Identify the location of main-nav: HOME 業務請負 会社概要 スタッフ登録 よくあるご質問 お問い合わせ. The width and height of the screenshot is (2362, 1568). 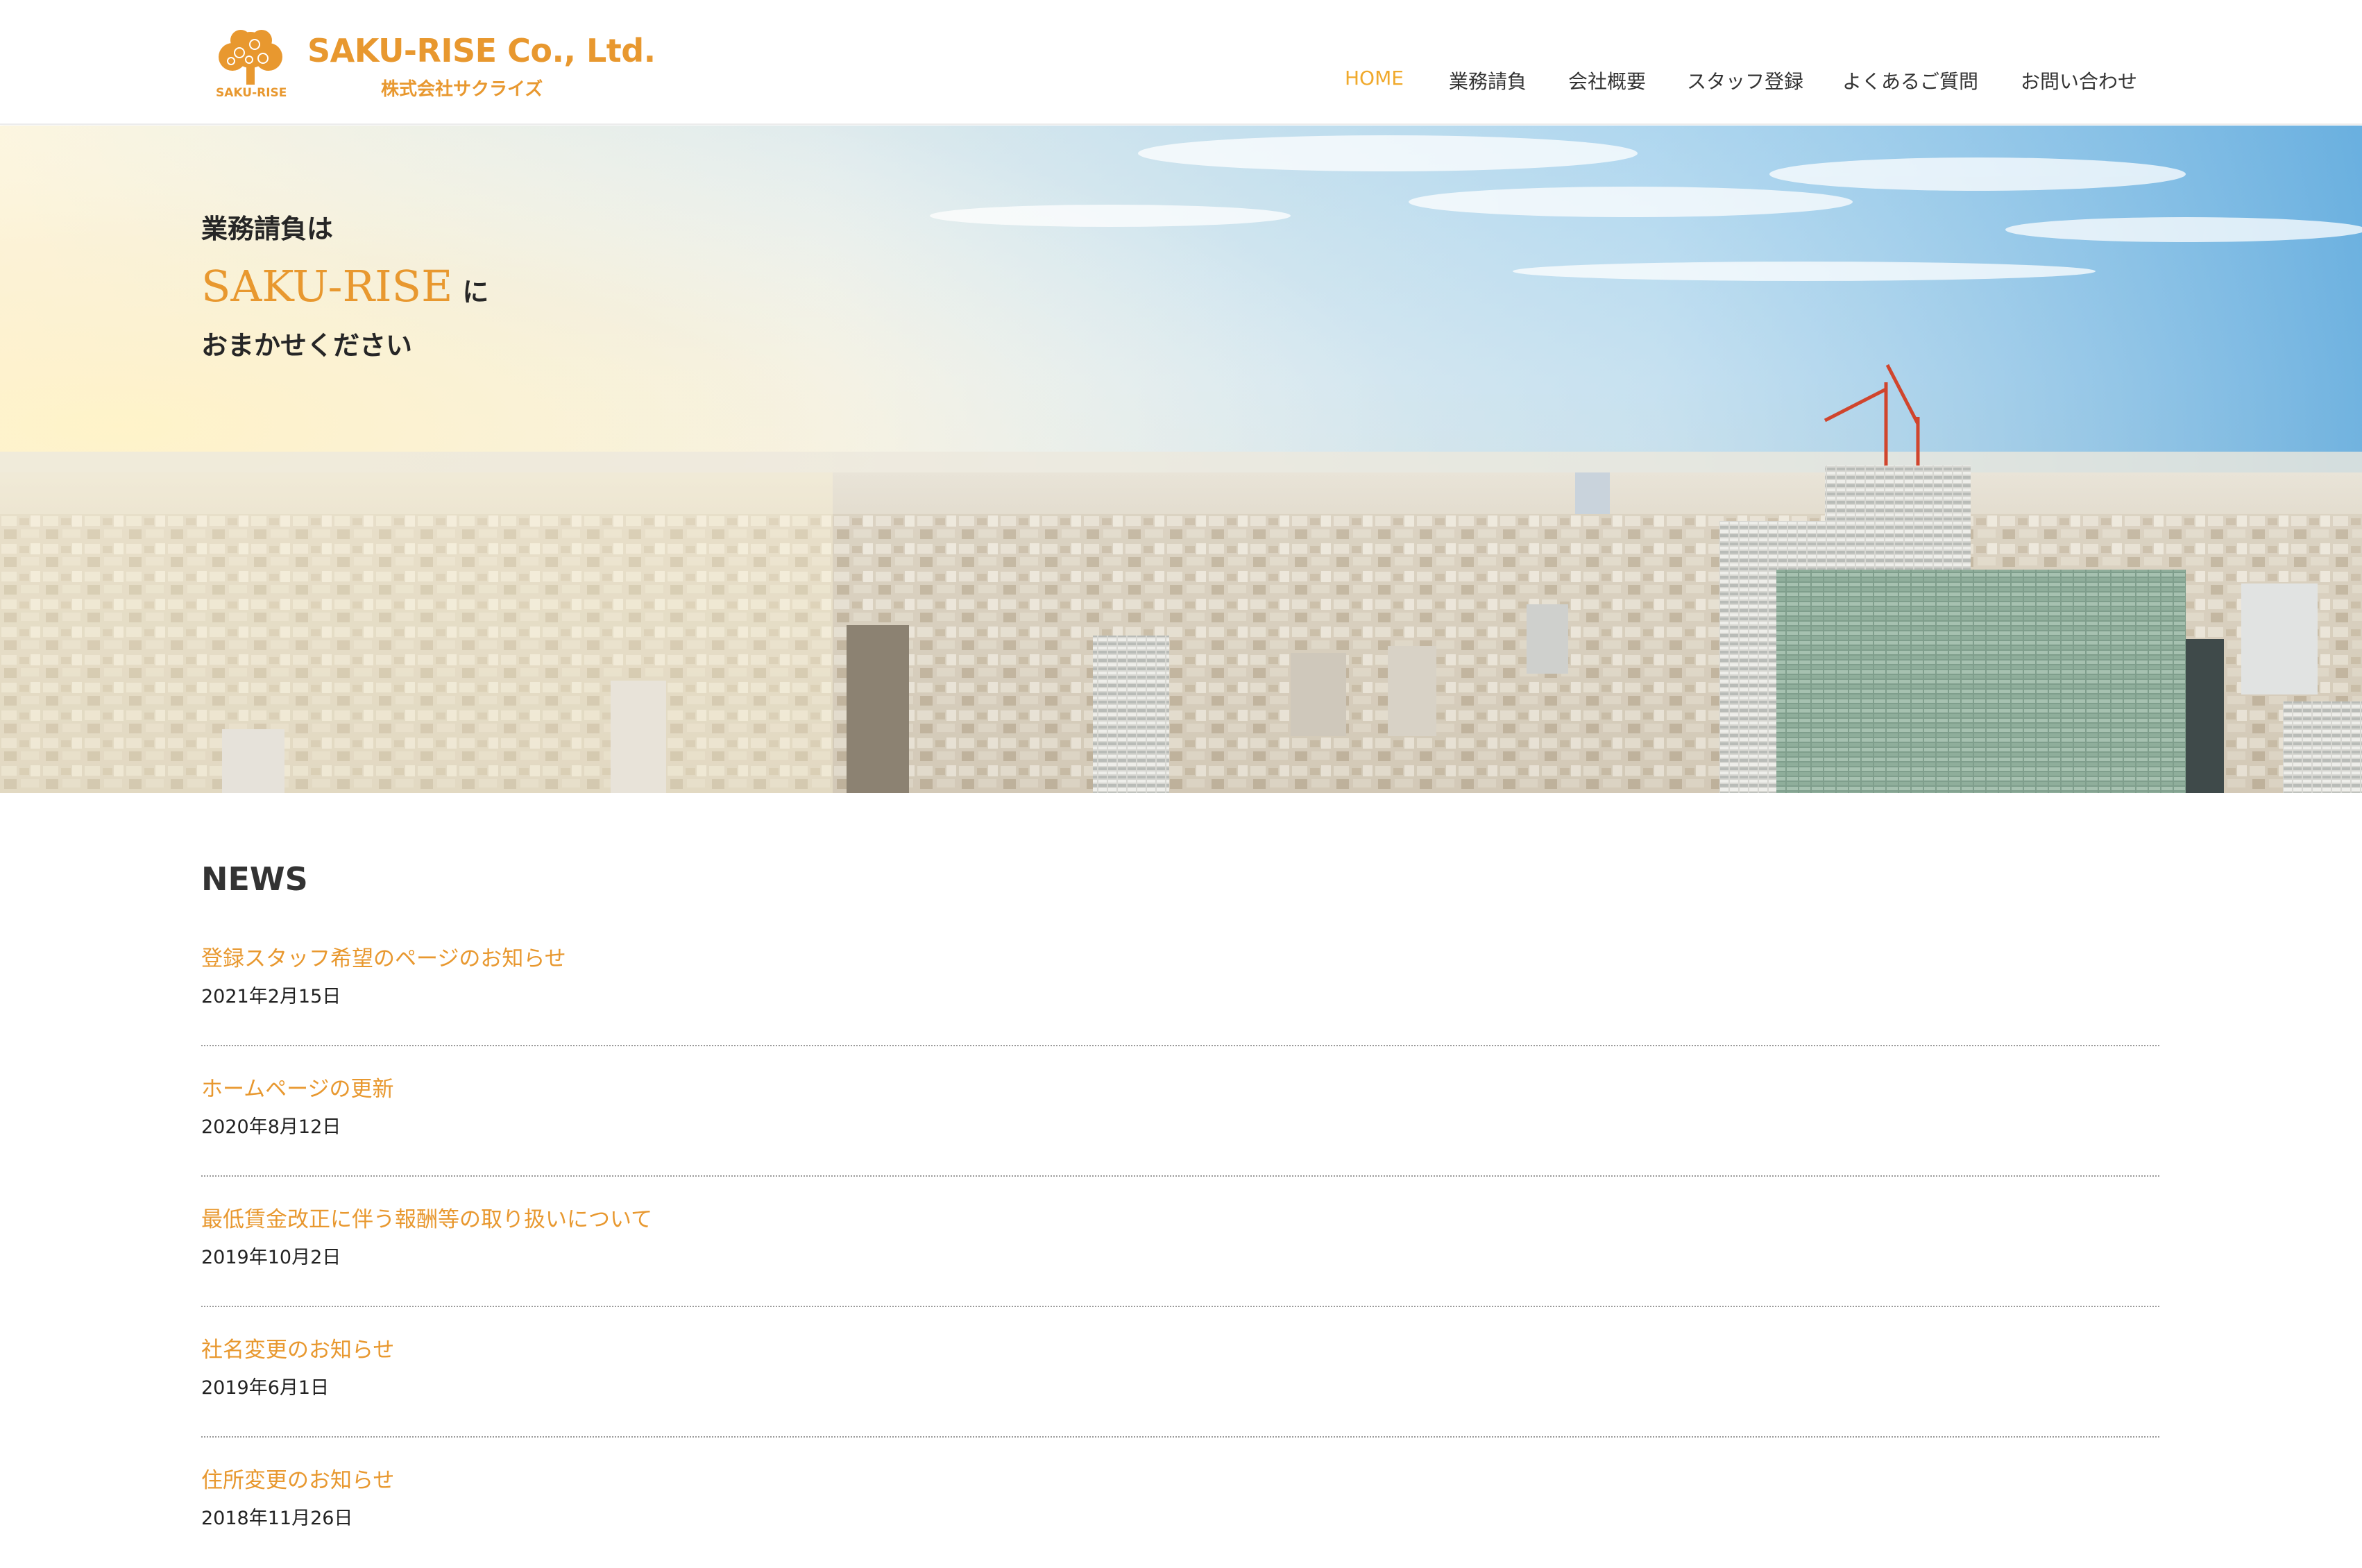
(1181, 82).